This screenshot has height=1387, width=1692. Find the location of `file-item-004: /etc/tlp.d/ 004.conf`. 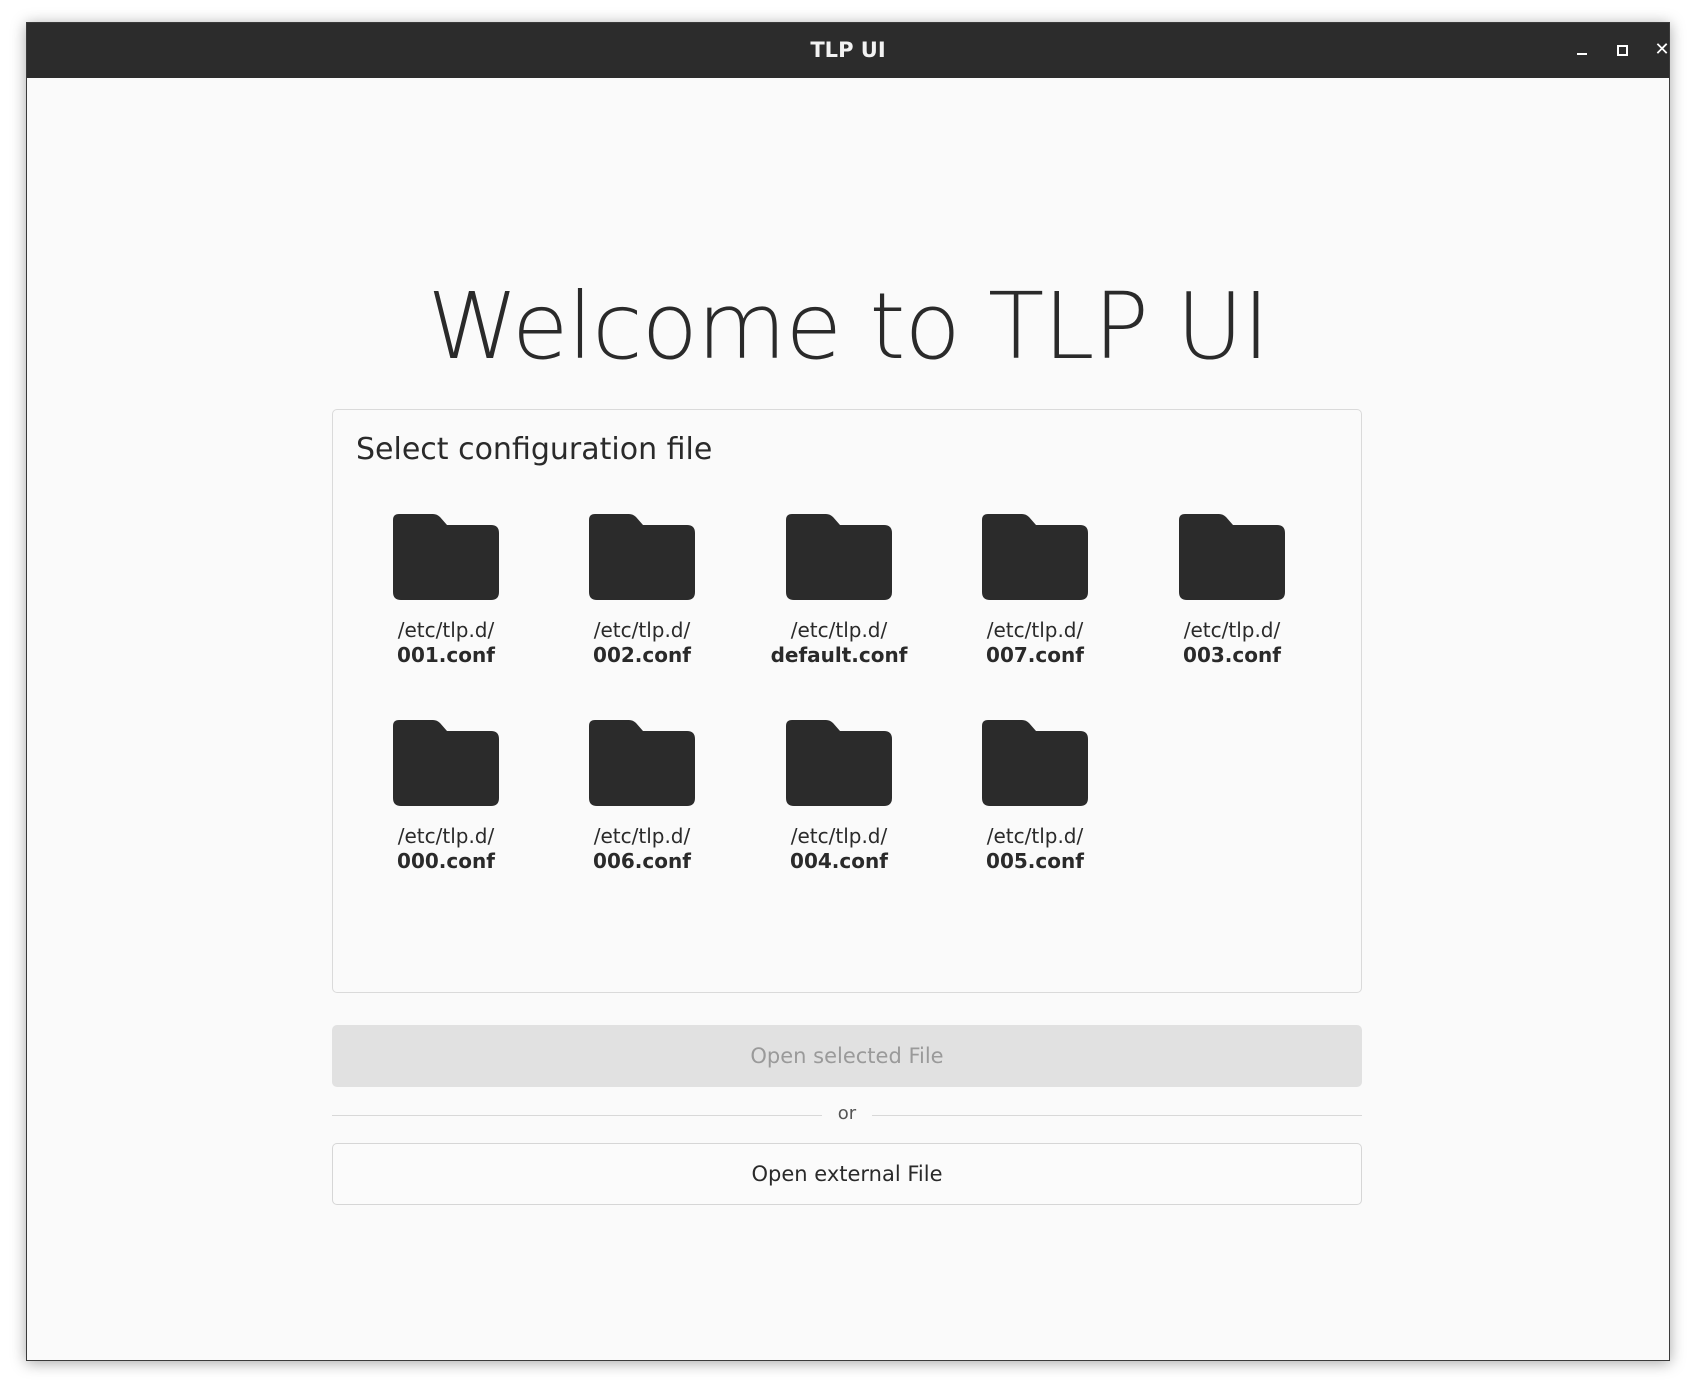

file-item-004: /etc/tlp.d/ 004.conf is located at coordinates (839, 797).